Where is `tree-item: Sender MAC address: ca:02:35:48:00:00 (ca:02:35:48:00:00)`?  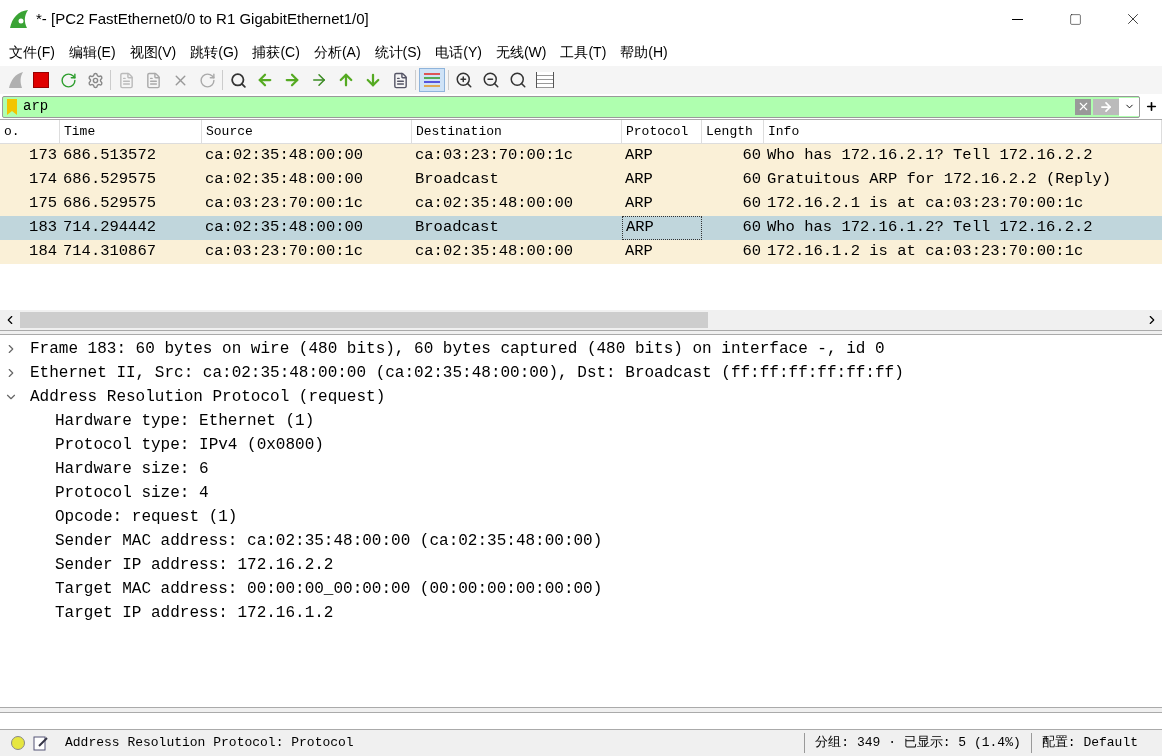 tree-item: Sender MAC address: ca:02:35:48:00:00 (ca:02:35:48:00:00) is located at coordinates (329, 541).